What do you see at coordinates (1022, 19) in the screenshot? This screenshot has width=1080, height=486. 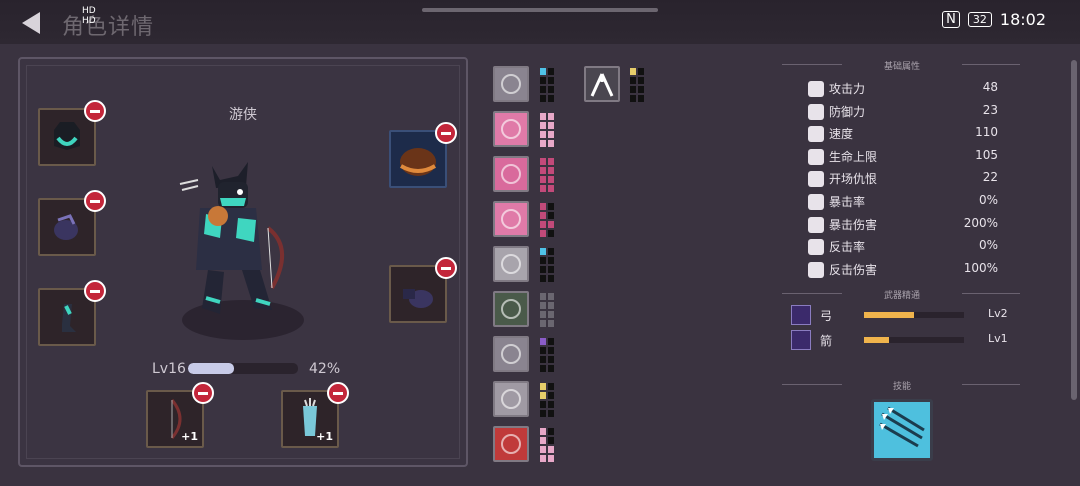 I see `clock: 18:02` at bounding box center [1022, 19].